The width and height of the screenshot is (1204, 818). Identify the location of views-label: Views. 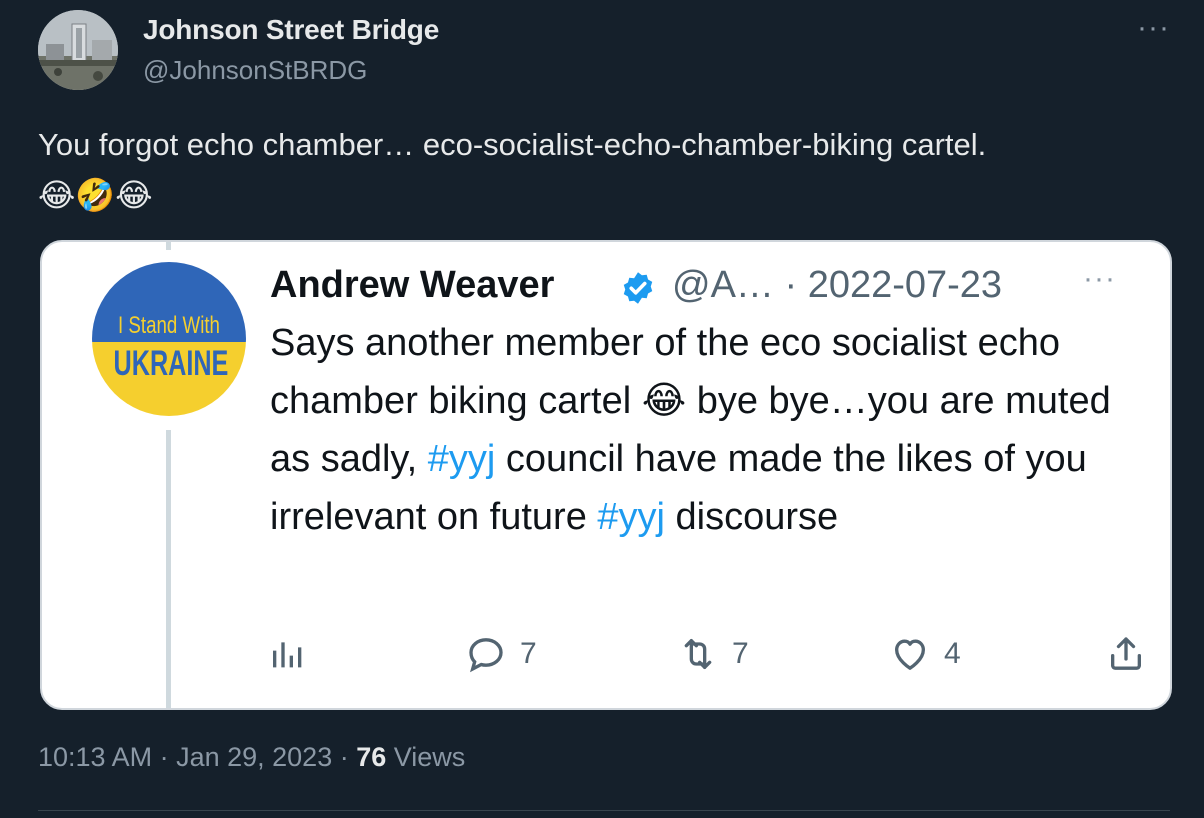
(426, 757).